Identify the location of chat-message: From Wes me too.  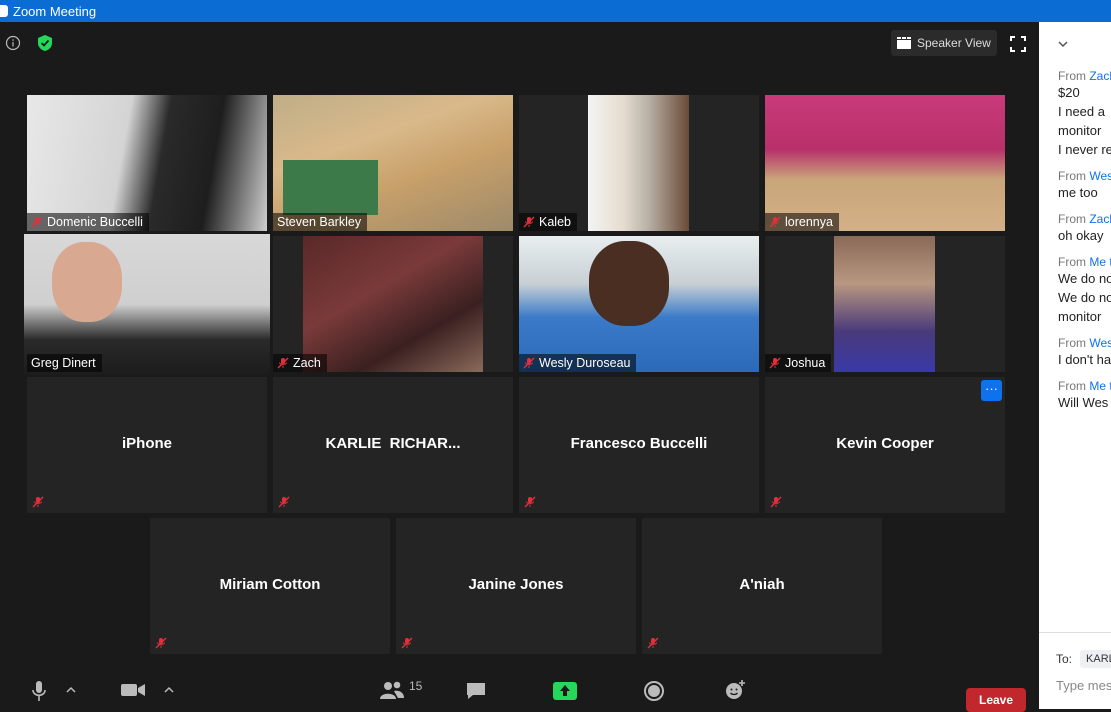
(1084, 185).